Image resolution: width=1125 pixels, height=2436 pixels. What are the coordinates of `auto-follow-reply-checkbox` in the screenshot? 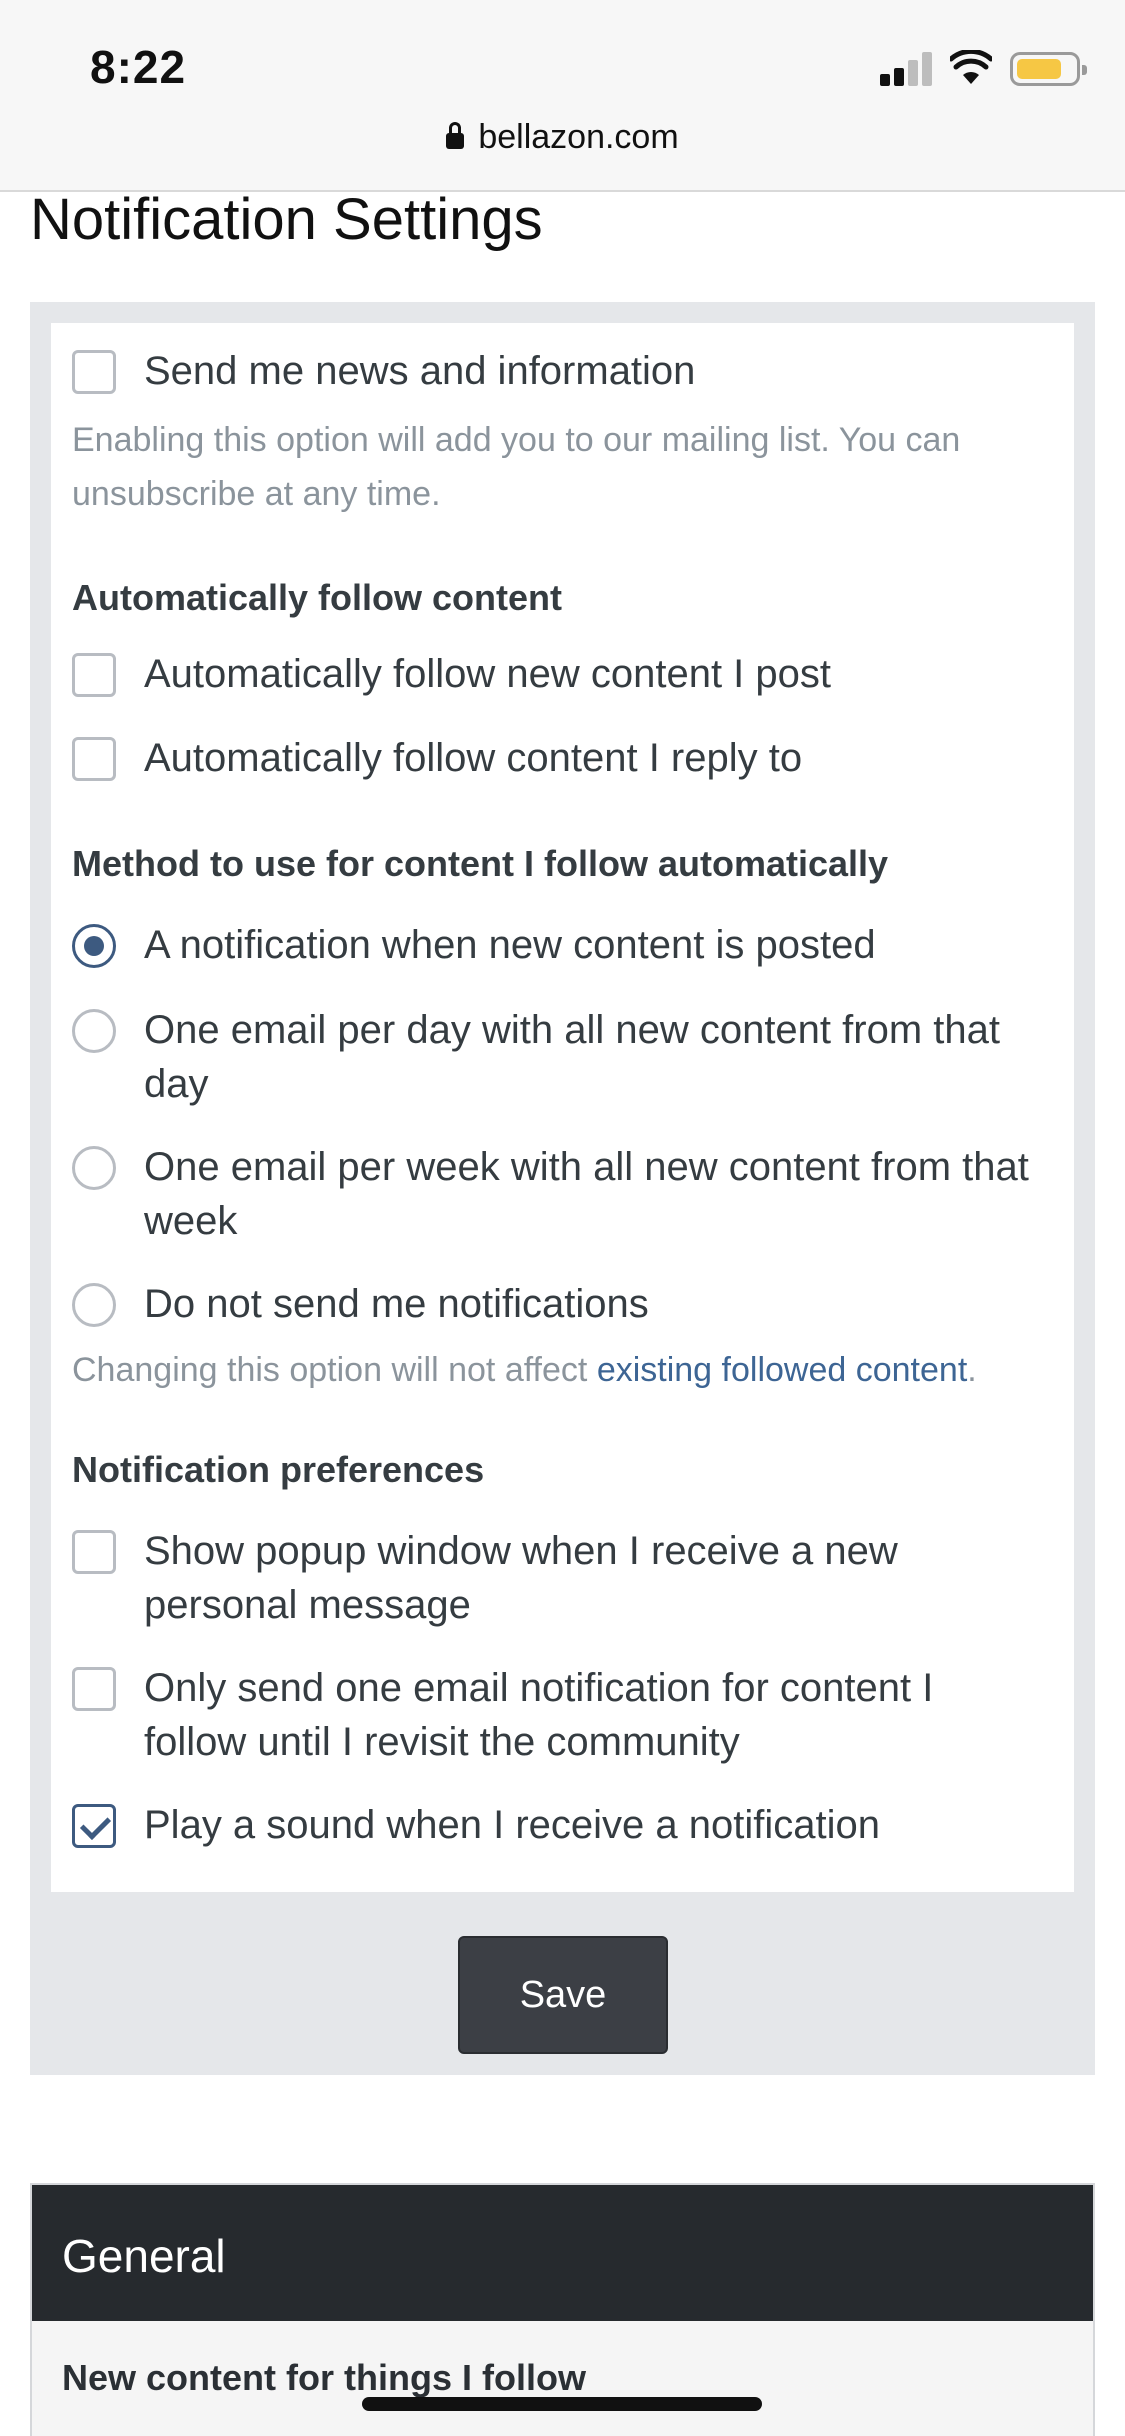 It's located at (94, 759).